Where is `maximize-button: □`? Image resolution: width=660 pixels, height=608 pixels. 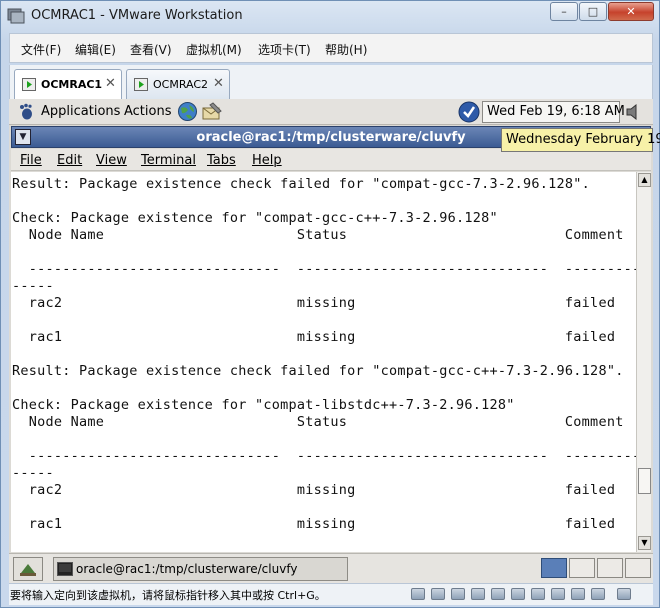
maximize-button: □ is located at coordinates (593, 11).